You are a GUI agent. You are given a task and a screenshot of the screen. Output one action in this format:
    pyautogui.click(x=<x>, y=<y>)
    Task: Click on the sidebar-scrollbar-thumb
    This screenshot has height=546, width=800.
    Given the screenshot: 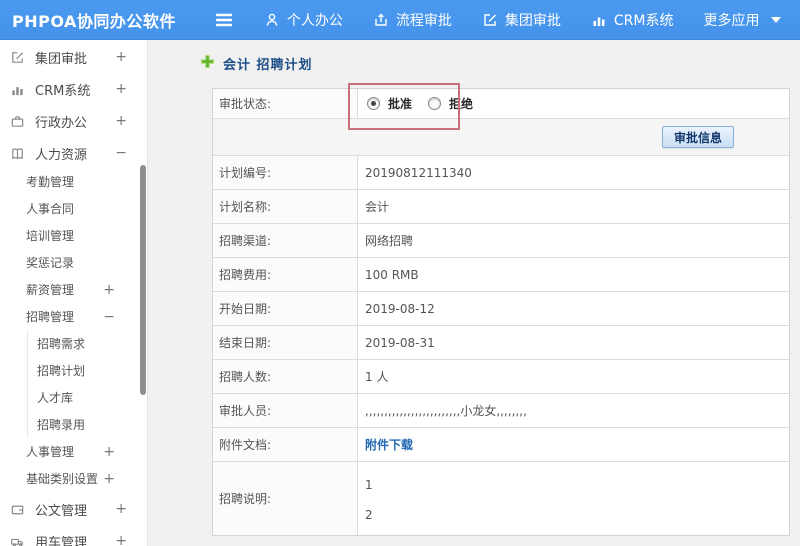 What is the action you would take?
    pyautogui.click(x=143, y=280)
    